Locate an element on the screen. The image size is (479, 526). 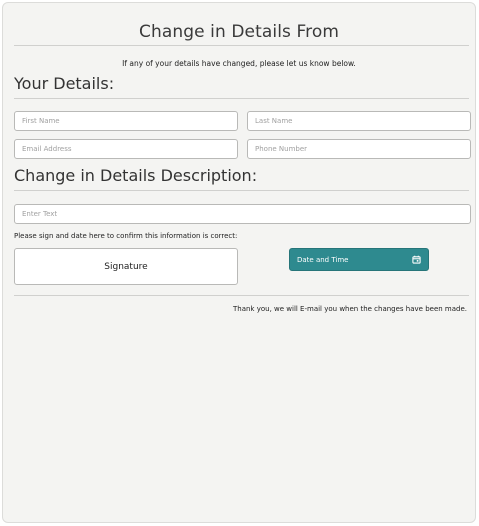
description-field is located at coordinates (242, 214).